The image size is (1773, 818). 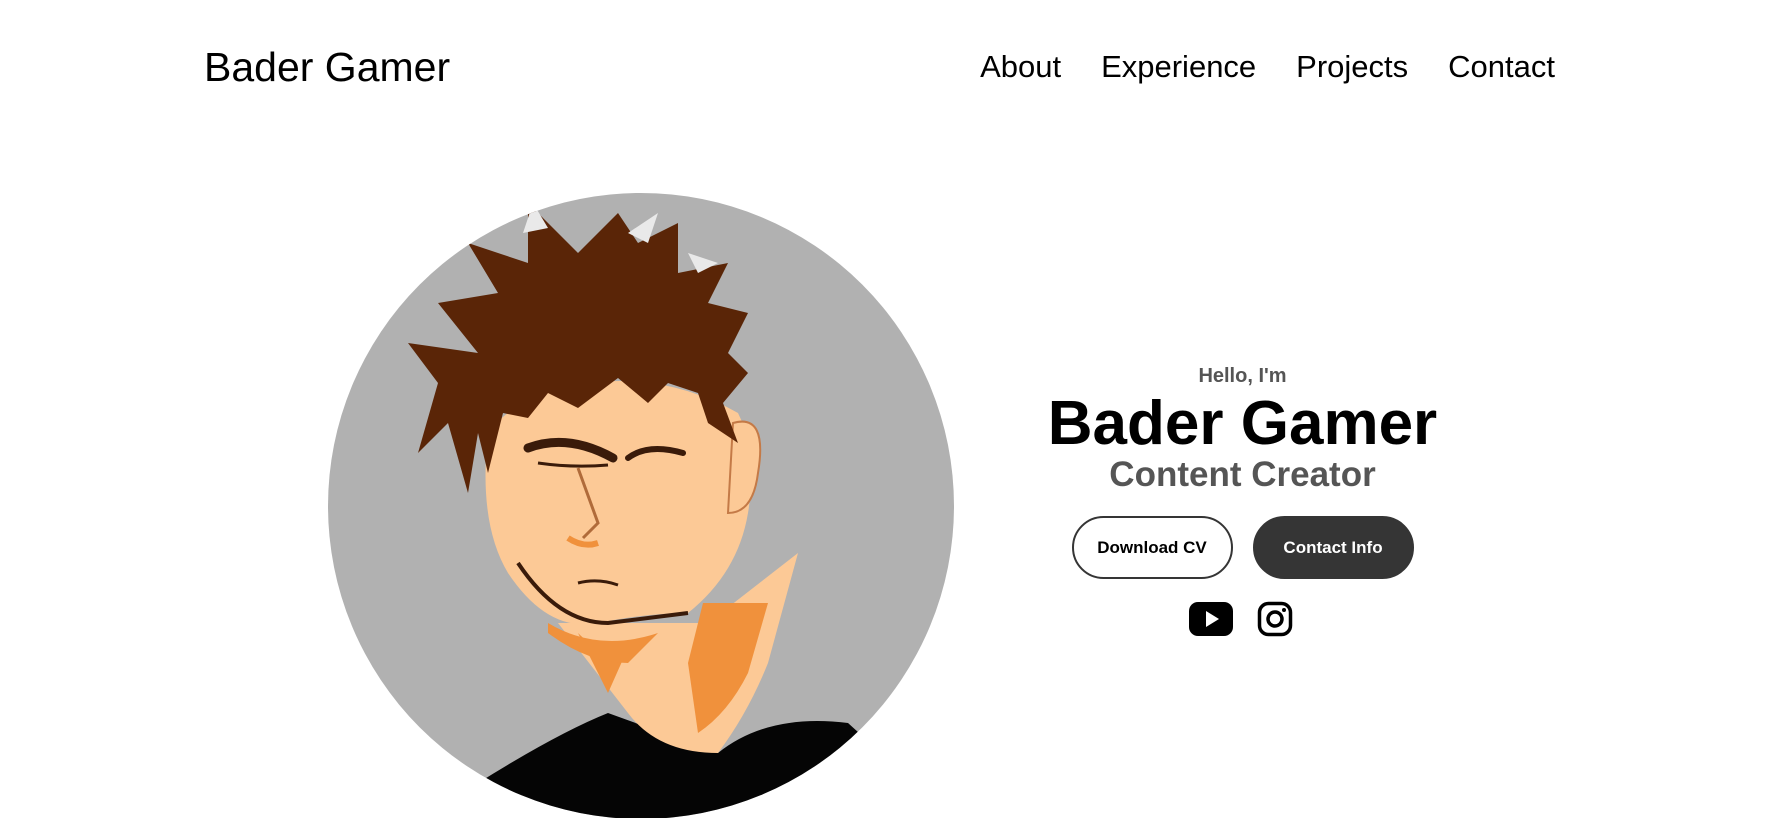 What do you see at coordinates (1242, 547) in the screenshot?
I see `hero-buttons: Download CV Contact Info` at bounding box center [1242, 547].